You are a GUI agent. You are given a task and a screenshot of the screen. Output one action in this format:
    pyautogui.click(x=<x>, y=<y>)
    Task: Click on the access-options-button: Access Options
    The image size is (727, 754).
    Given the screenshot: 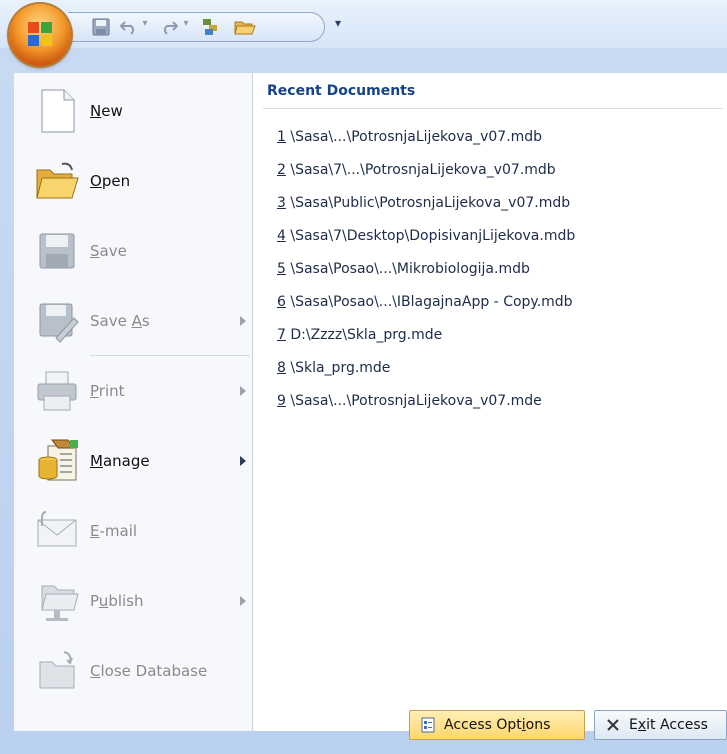 What is the action you would take?
    pyautogui.click(x=497, y=725)
    